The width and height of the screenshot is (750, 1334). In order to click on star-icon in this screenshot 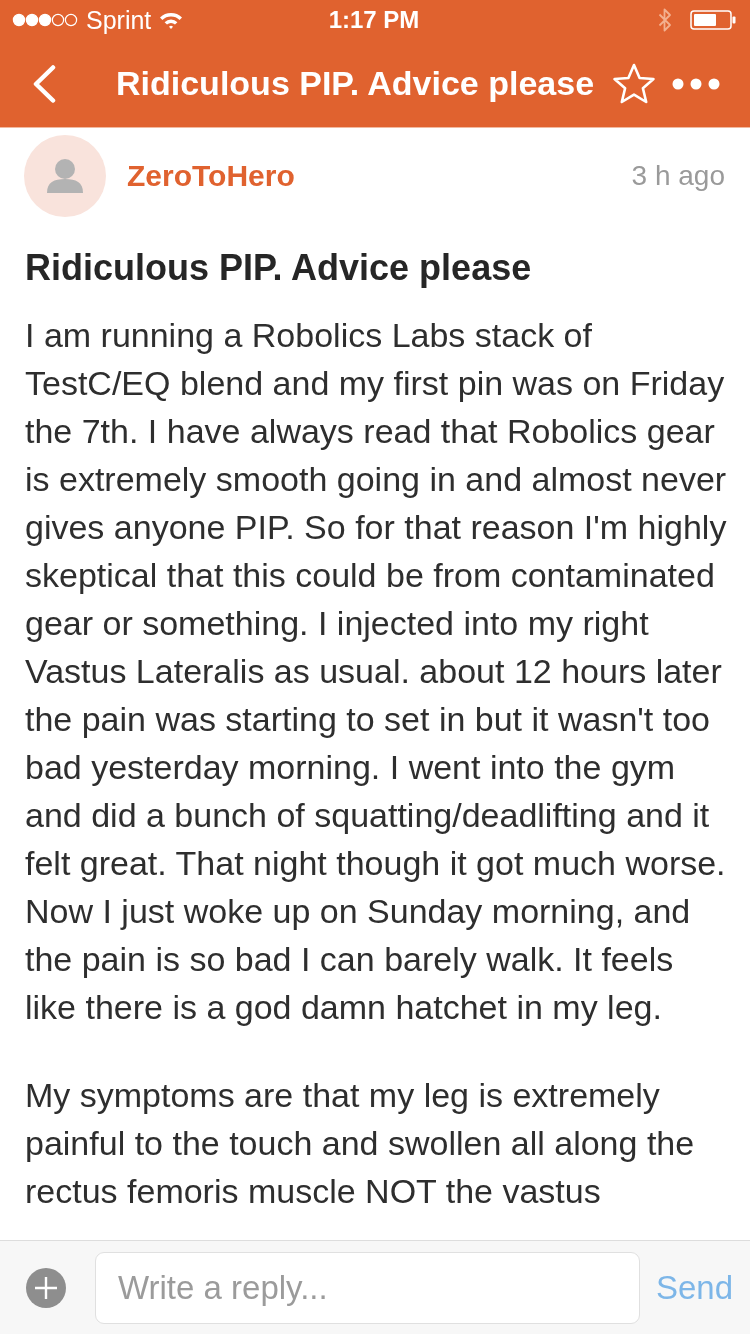, I will do `click(634, 83)`.